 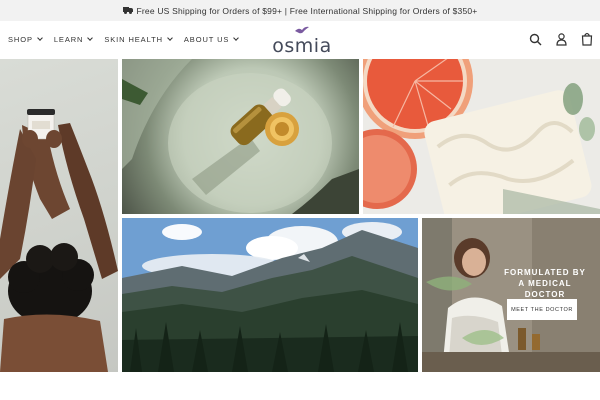 I want to click on nav-shop-label: SHOP, so click(x=20, y=39).